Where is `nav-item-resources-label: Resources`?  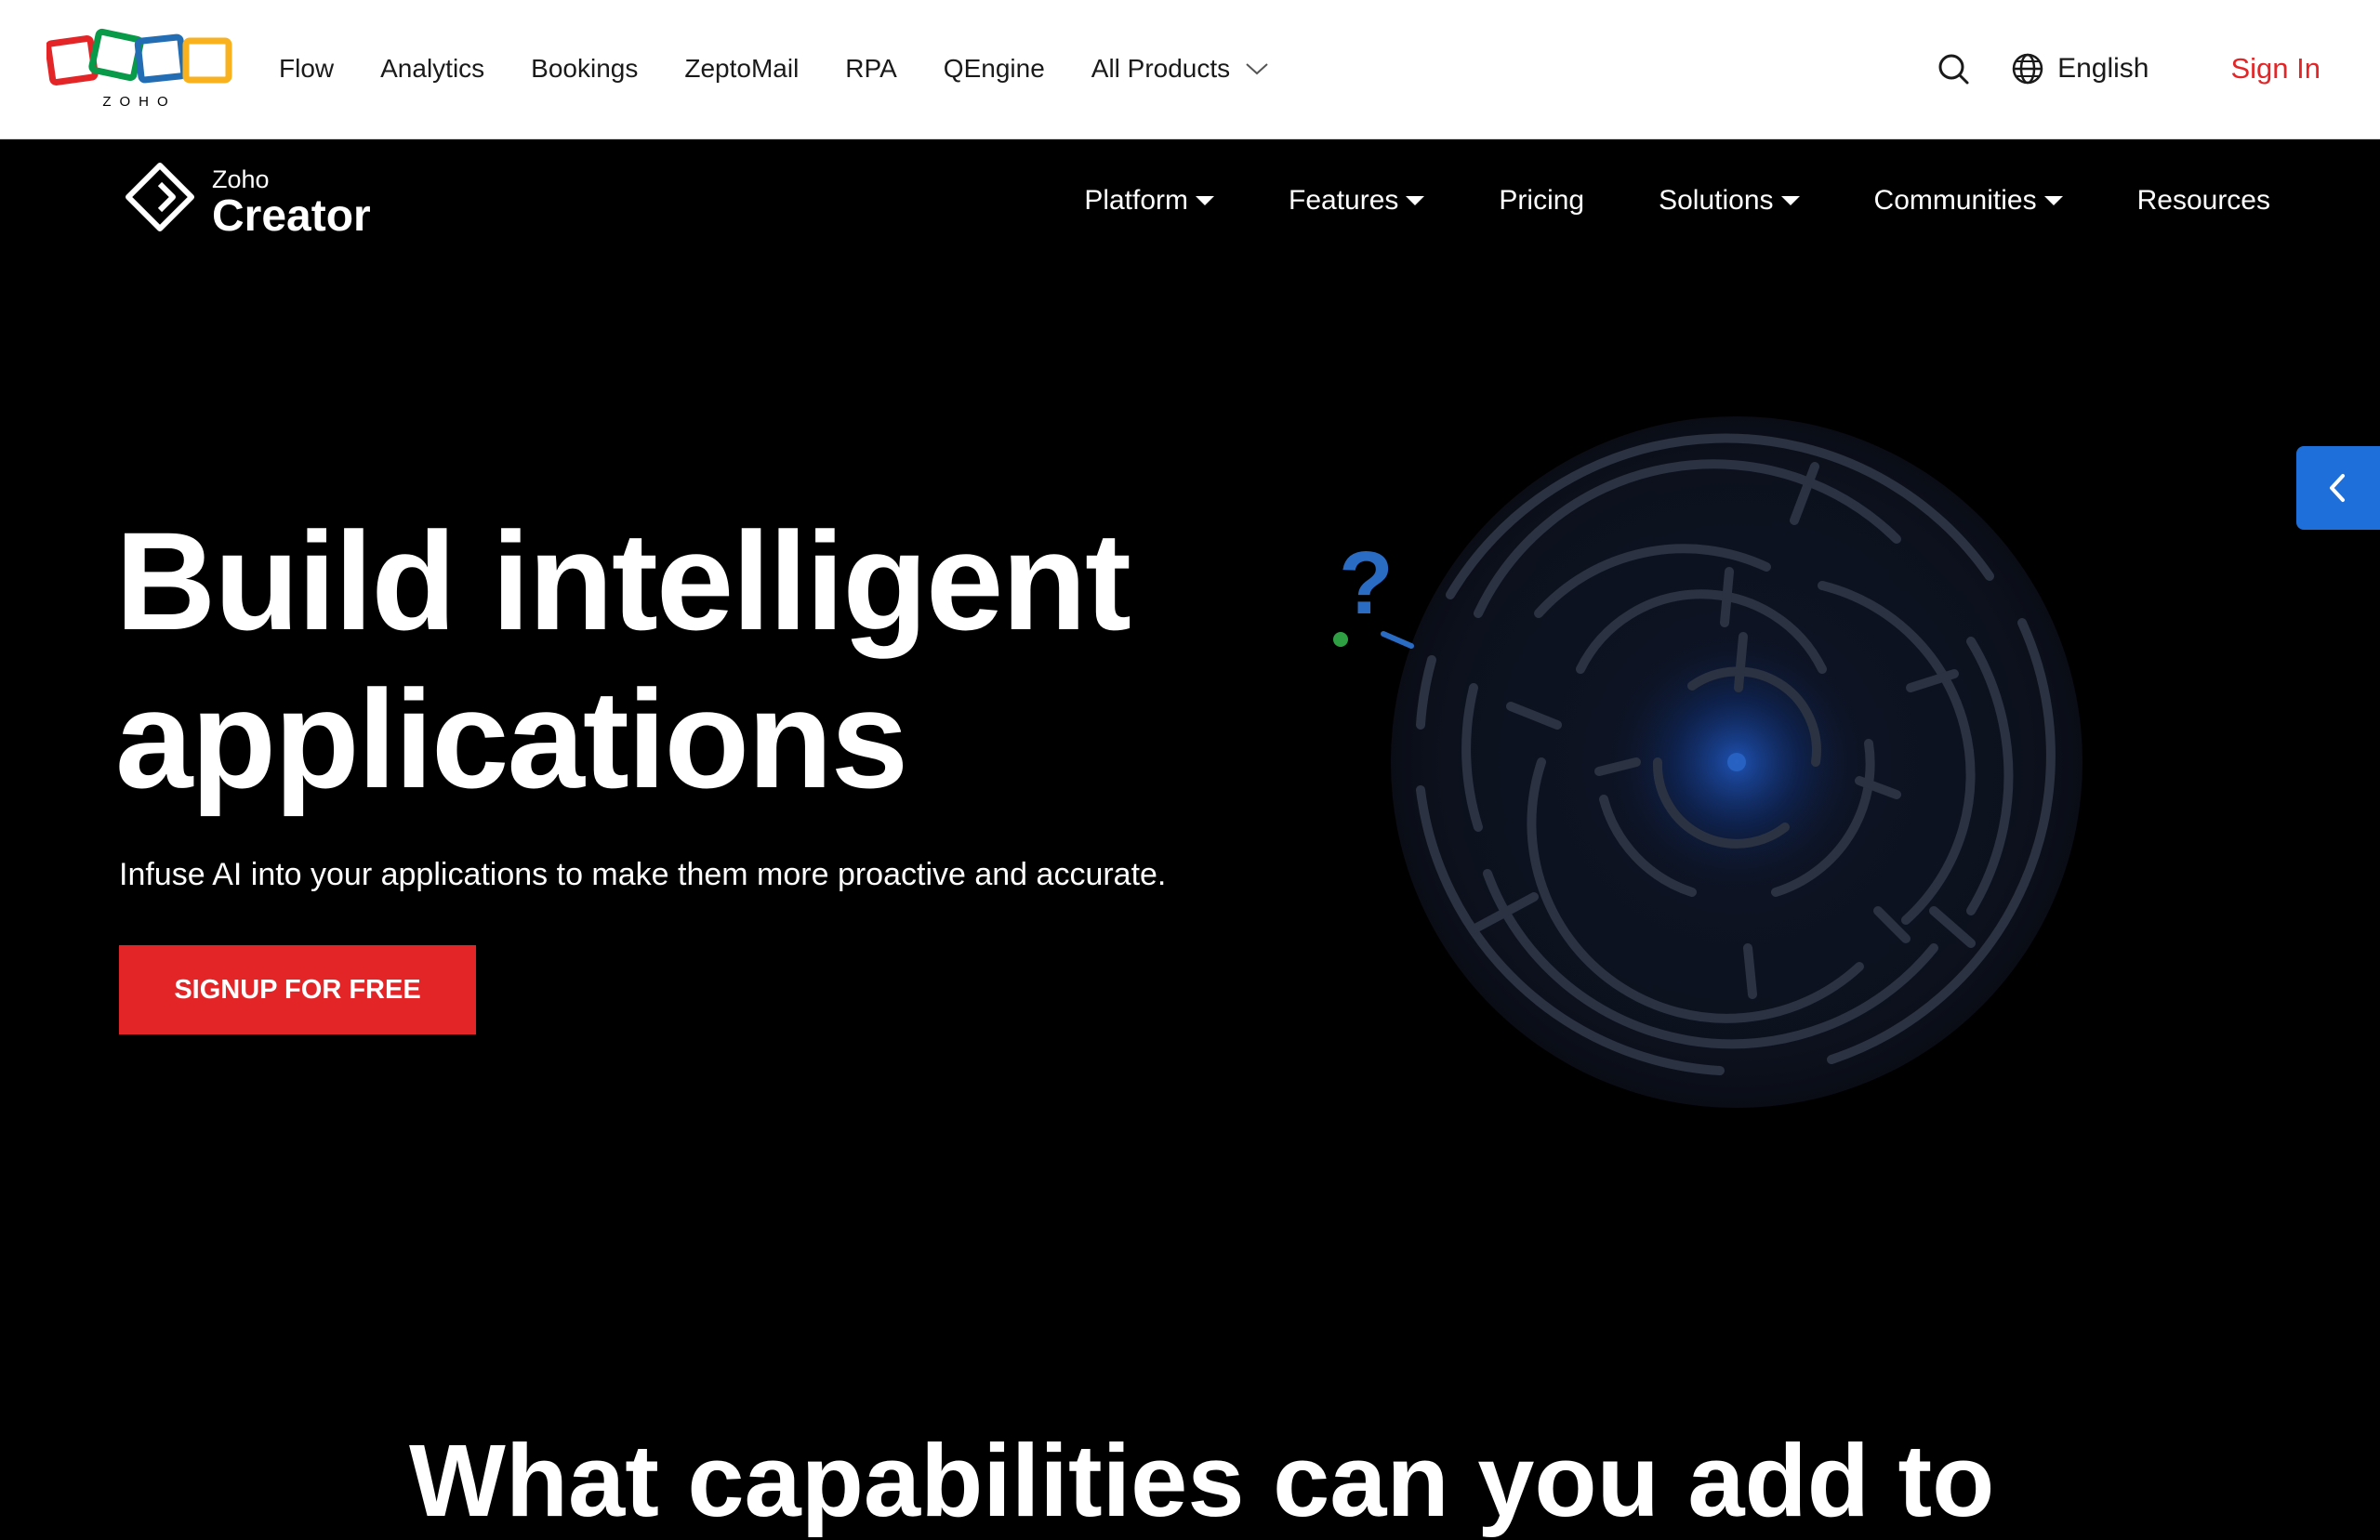 nav-item-resources-label: Resources is located at coordinates (2203, 200).